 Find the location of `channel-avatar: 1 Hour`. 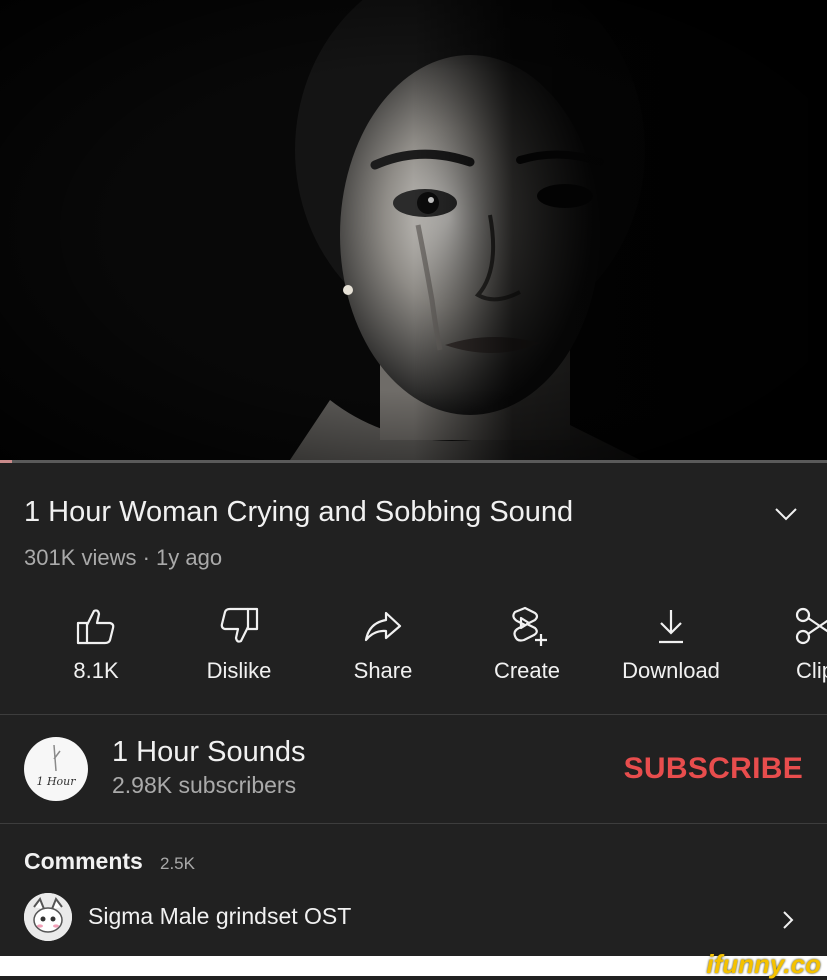

channel-avatar: 1 Hour is located at coordinates (56, 769).